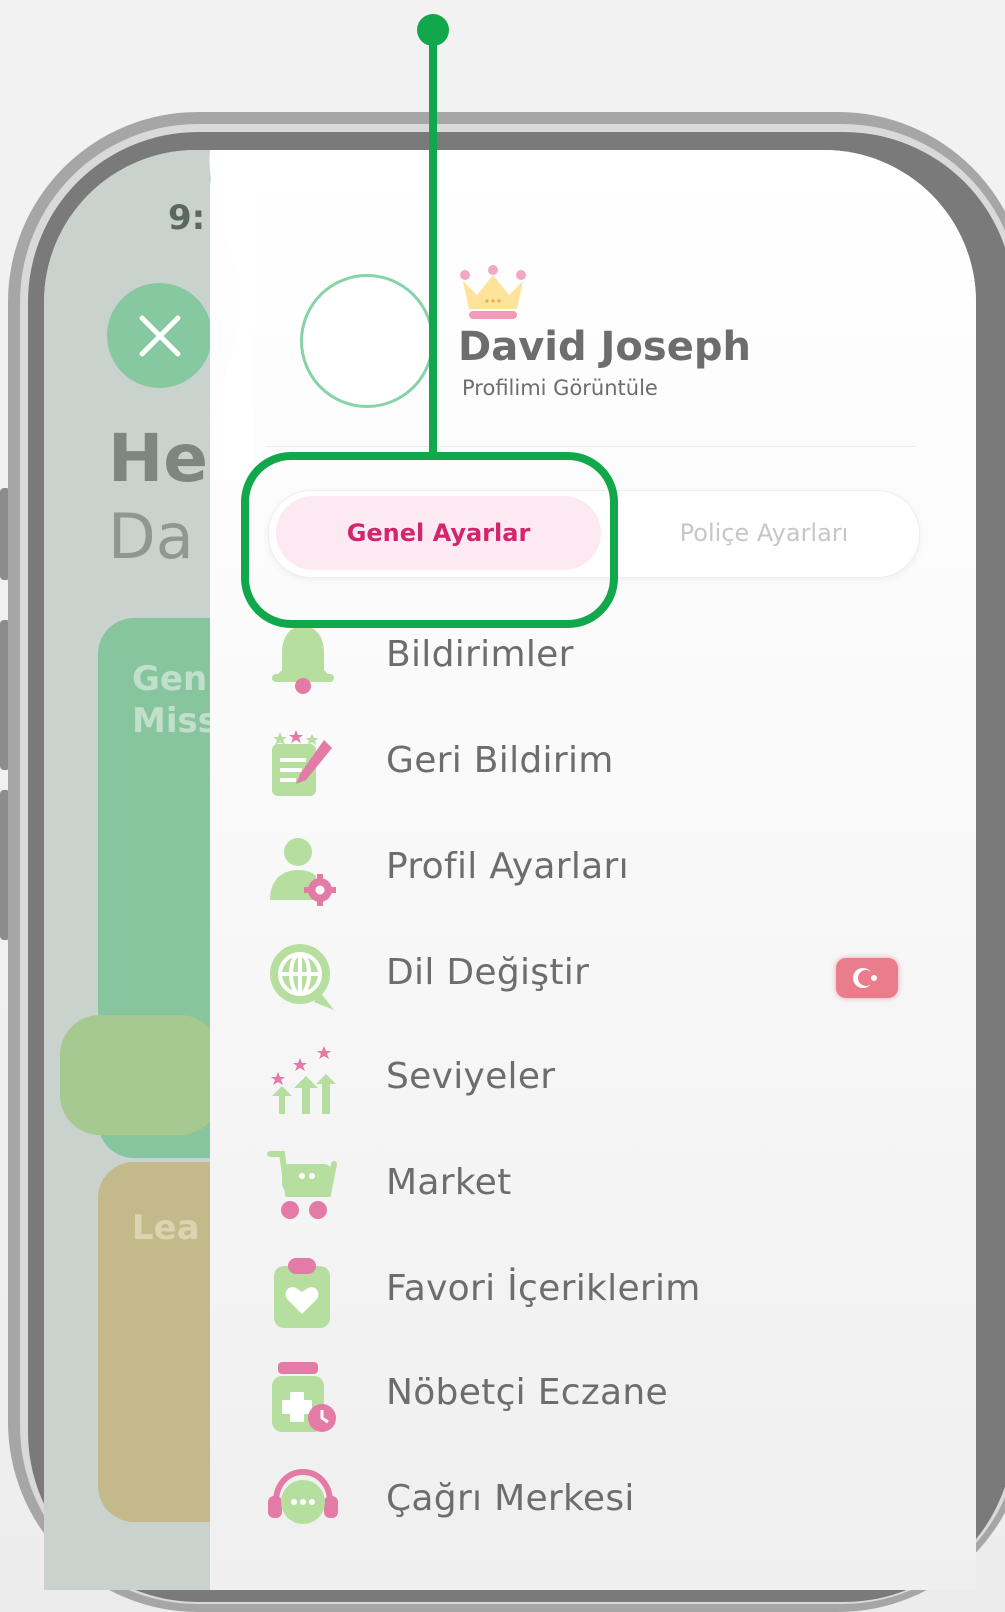  Describe the element at coordinates (493, 292) in the screenshot. I see `crown-icon` at that location.